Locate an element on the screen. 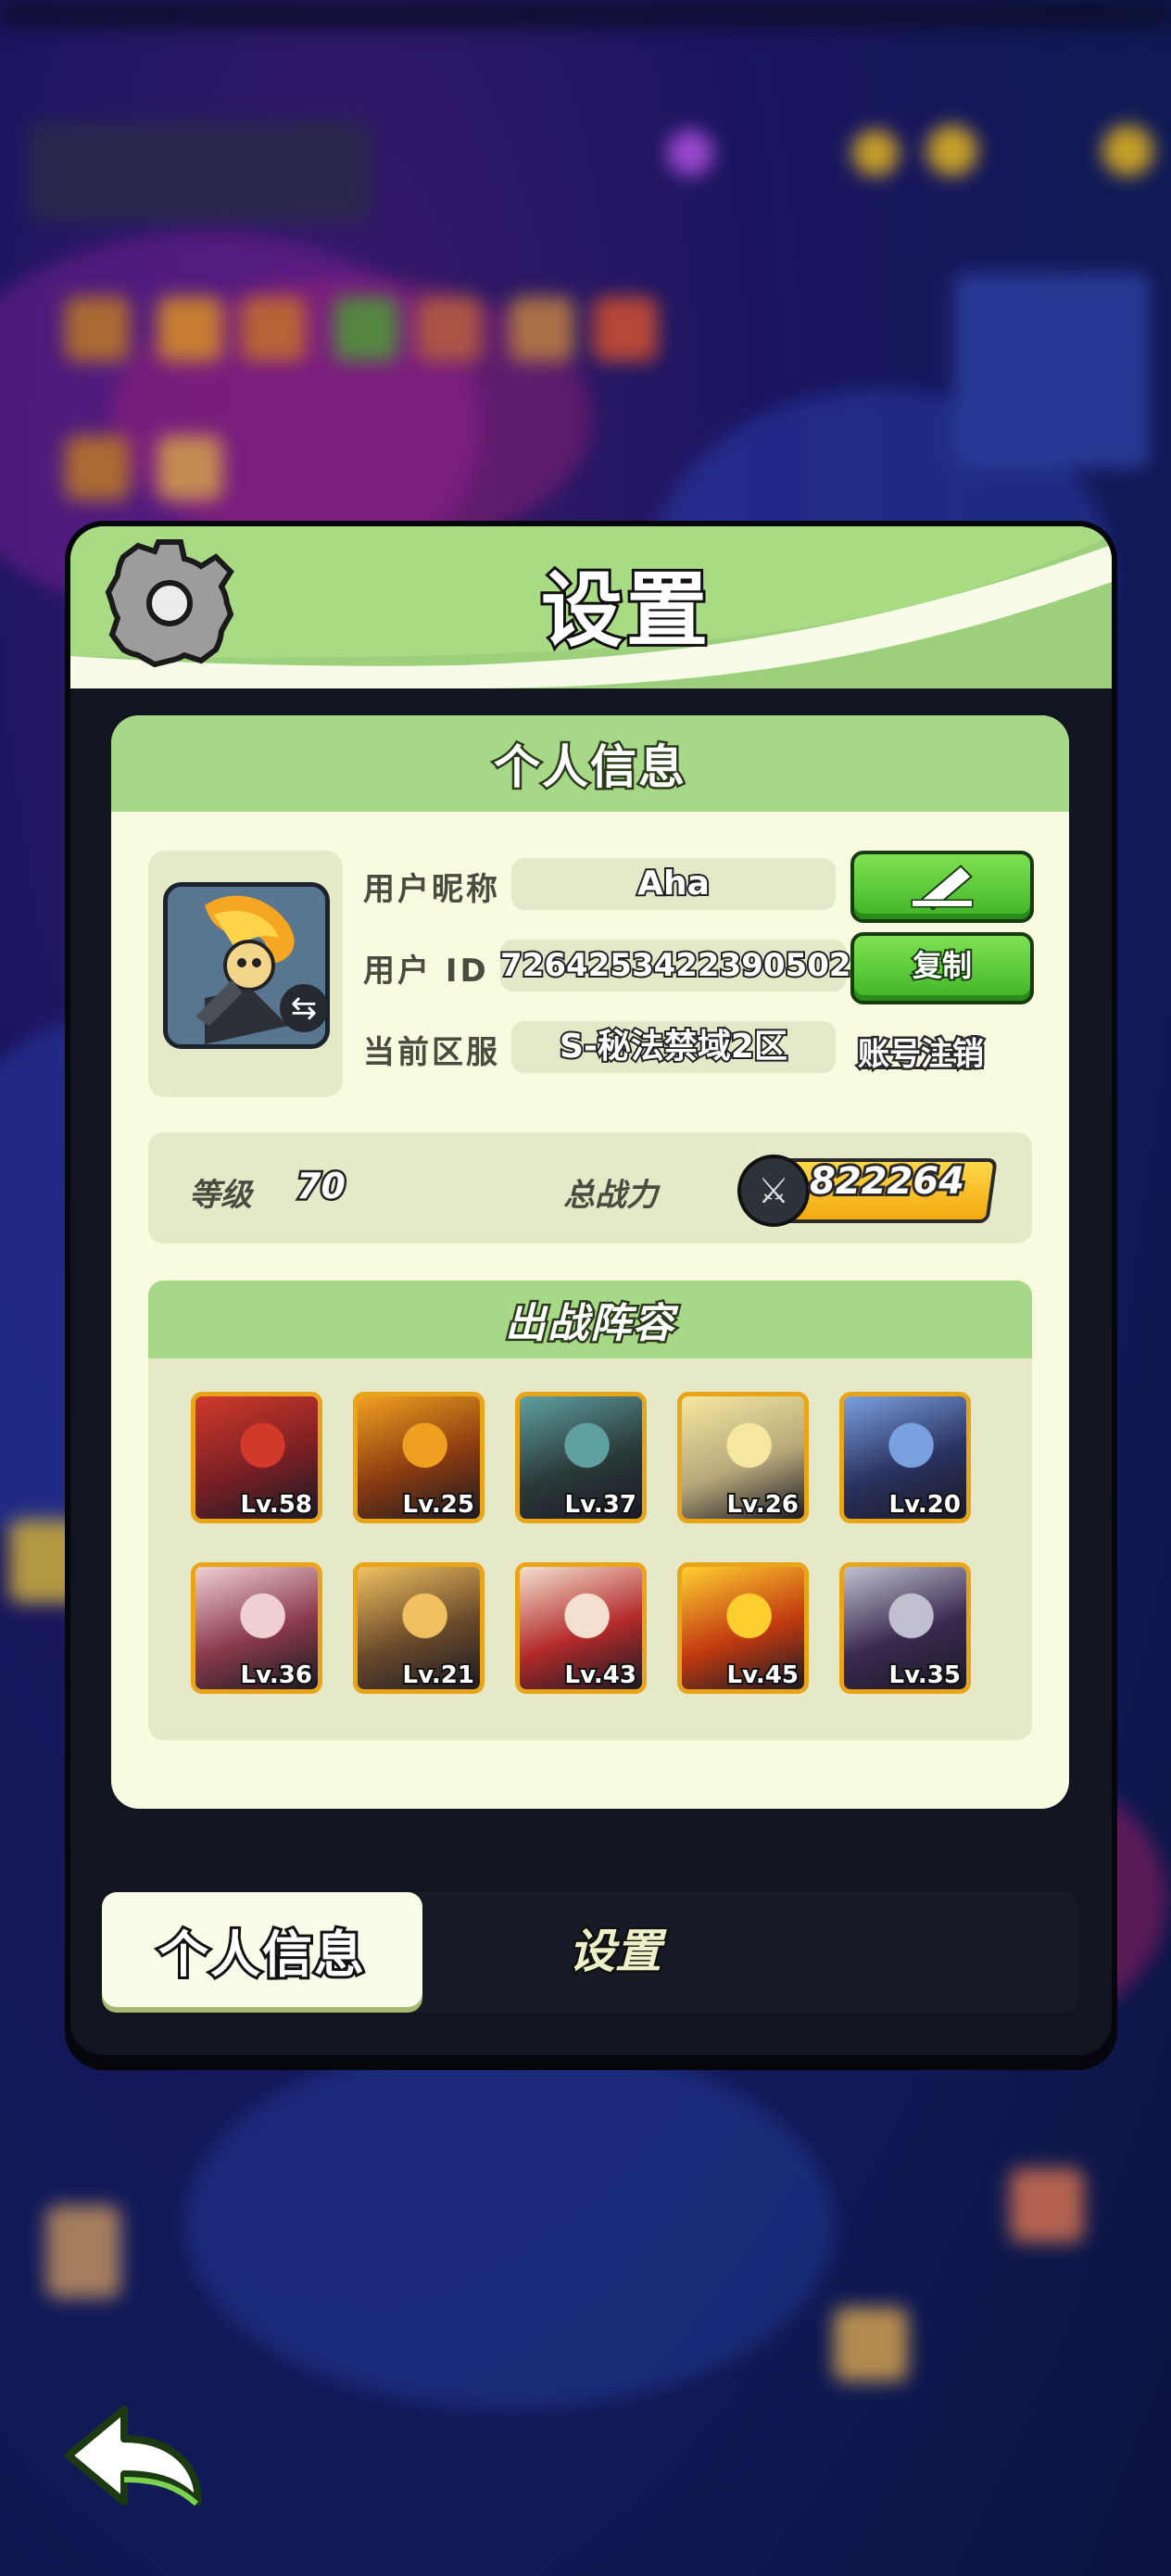  tab-bar: 个人信息 设置 is located at coordinates (590, 1953).